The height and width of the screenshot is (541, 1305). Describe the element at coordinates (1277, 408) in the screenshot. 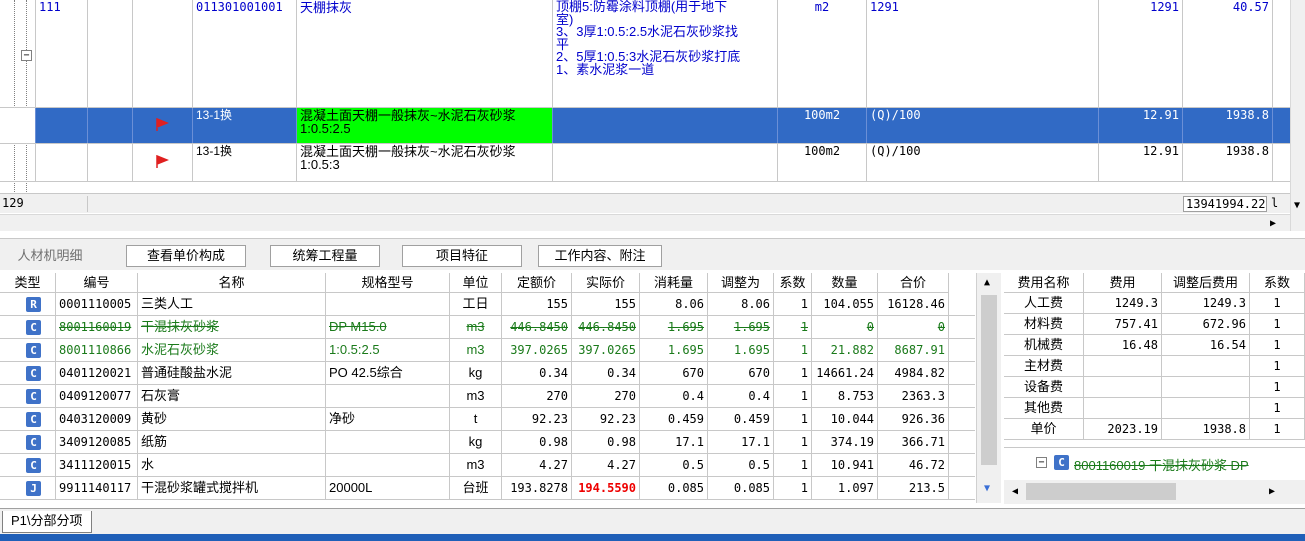

I see `fee-coef: 1` at that location.